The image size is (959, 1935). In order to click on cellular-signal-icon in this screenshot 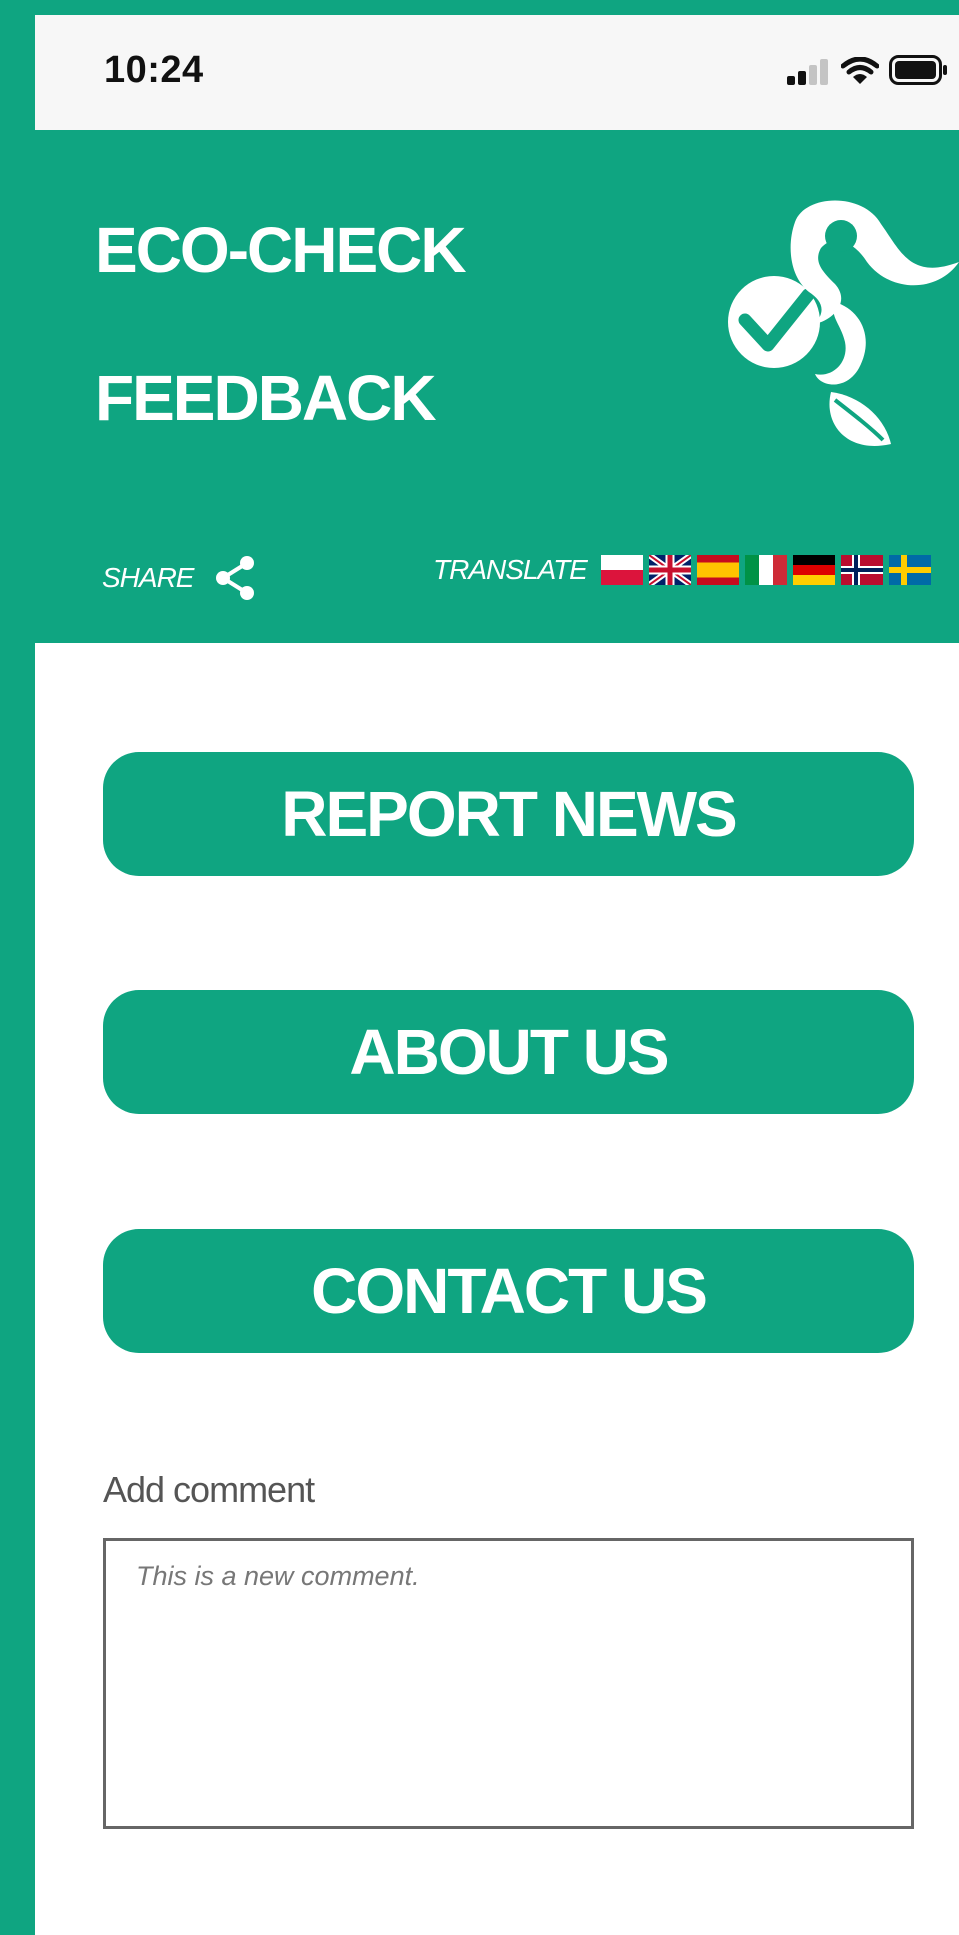, I will do `click(807, 72)`.